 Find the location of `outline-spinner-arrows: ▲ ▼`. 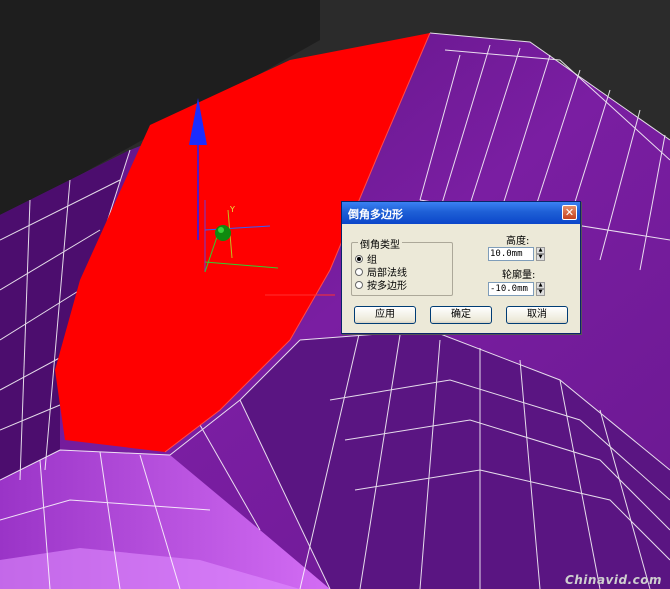

outline-spinner-arrows: ▲ ▼ is located at coordinates (540, 289).